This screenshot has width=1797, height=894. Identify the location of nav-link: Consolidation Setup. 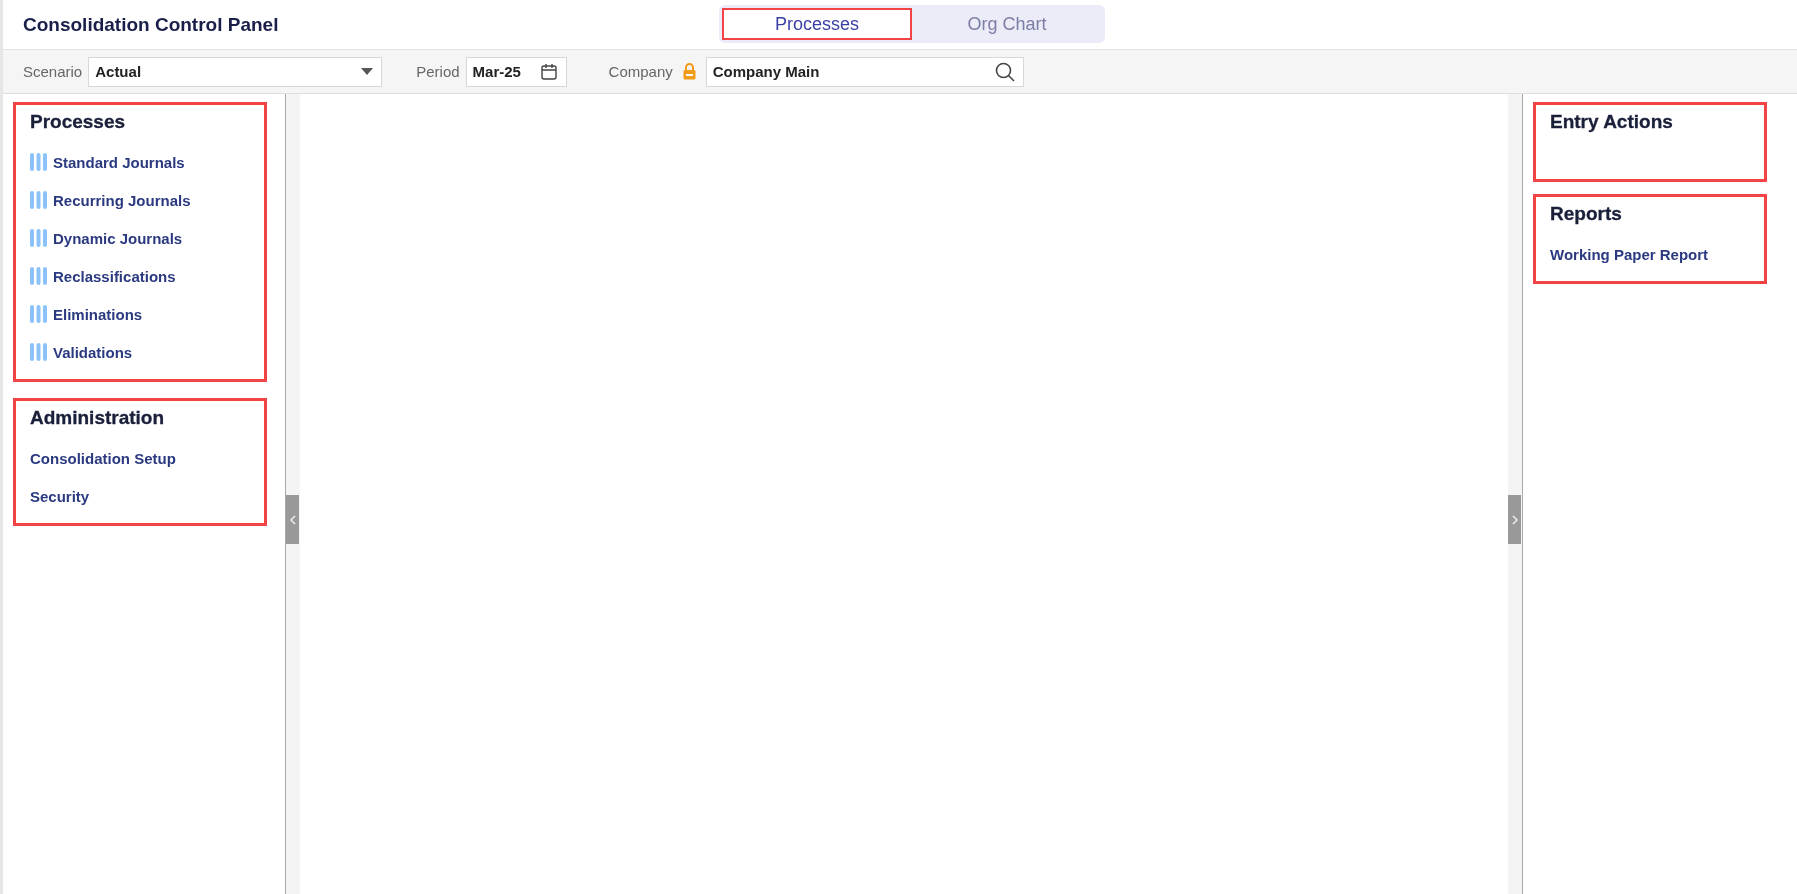
(140, 458).